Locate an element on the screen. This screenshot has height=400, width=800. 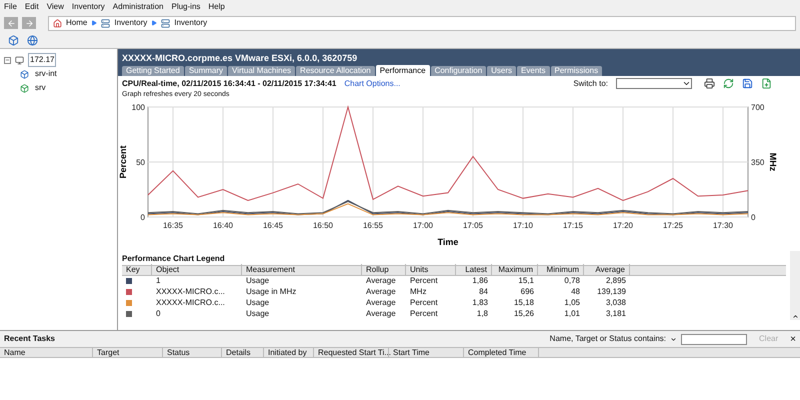
menu-item: Edit is located at coordinates (31, 7).